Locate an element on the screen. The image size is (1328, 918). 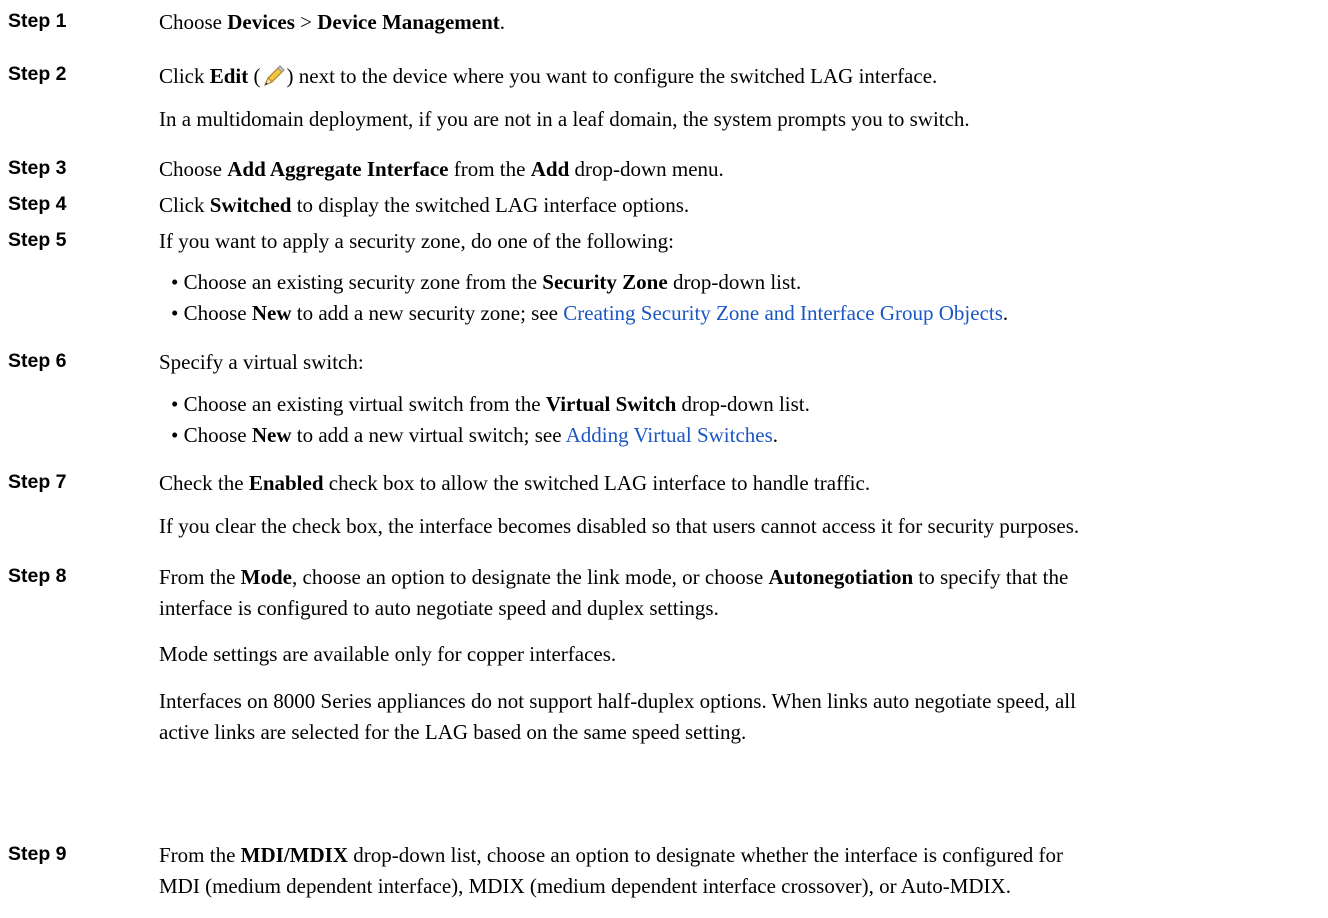
ui-term: Switched is located at coordinates (250, 205).